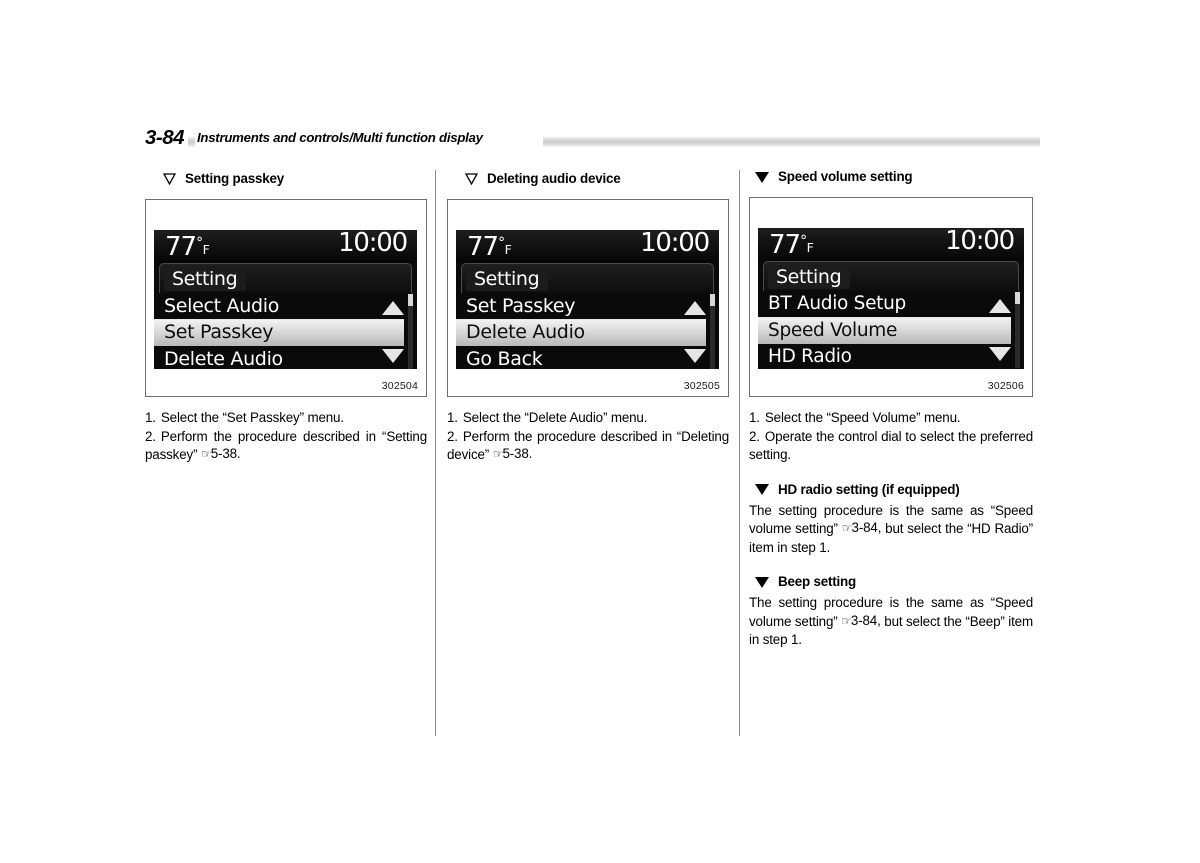 This screenshot has height=863, width=1200. Describe the element at coordinates (555, 417) in the screenshot. I see `step-text: Select the “Delete Audio” menu.` at that location.